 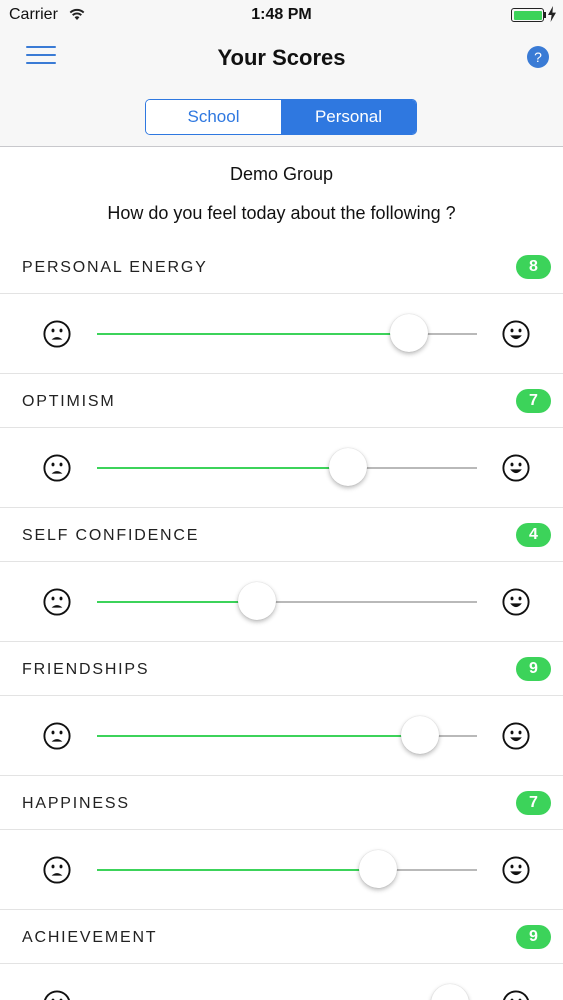 I want to click on metric-optimism: OPTIMISM 7, so click(x=281, y=441).